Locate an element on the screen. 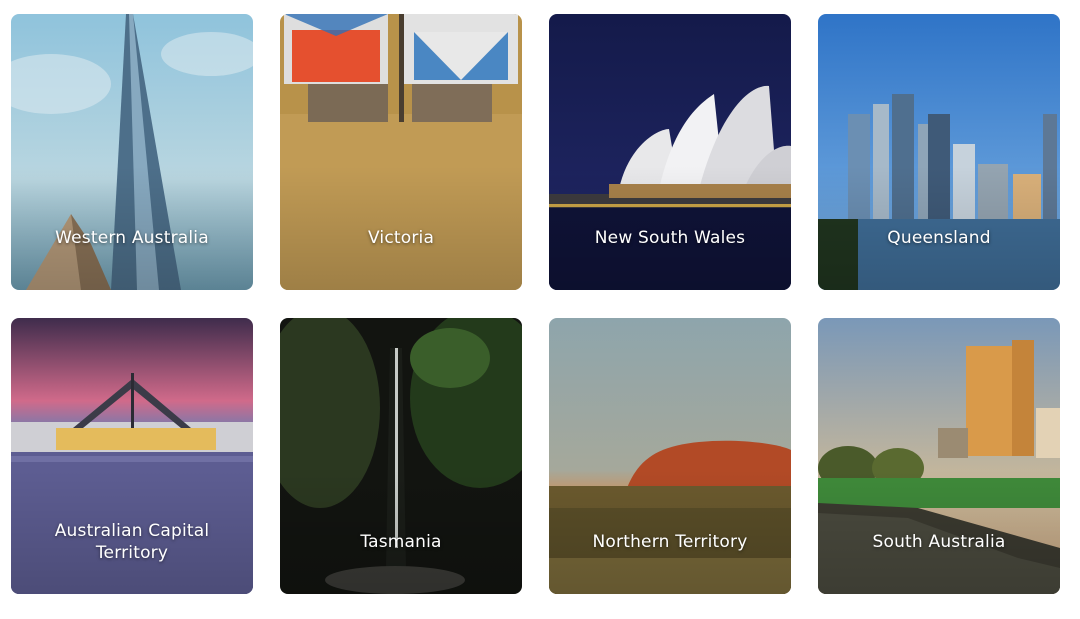 Image resolution: width=1080 pixels, height=619 pixels. region-label: Queensland is located at coordinates (939, 238).